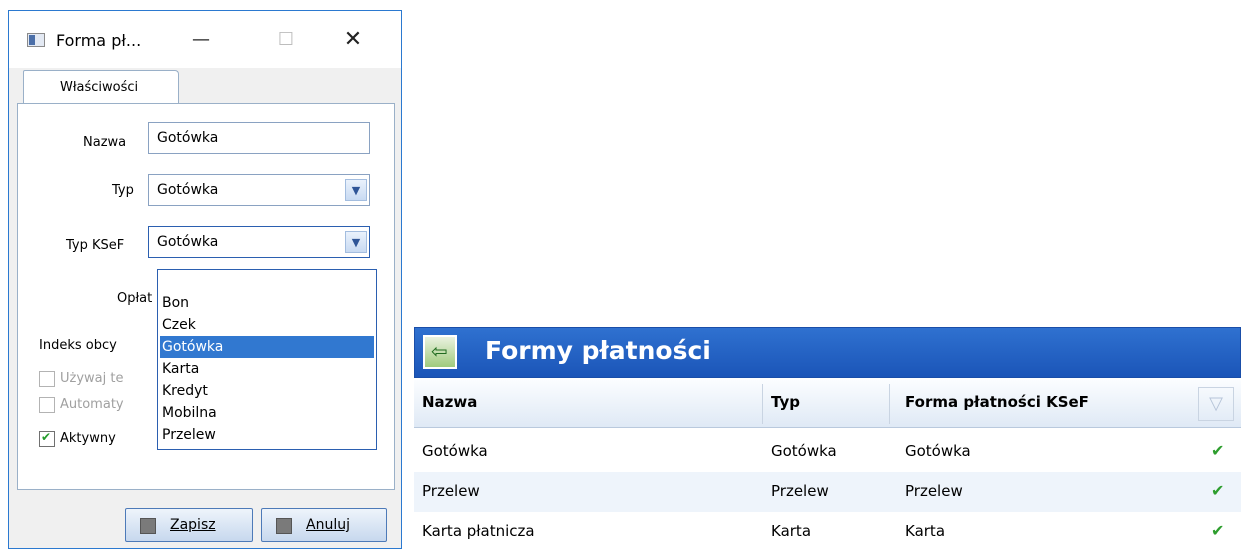 Image resolution: width=1241 pixels, height=552 pixels. I want to click on column-header-forma-ksef: Forma płatności KSeF, so click(997, 402).